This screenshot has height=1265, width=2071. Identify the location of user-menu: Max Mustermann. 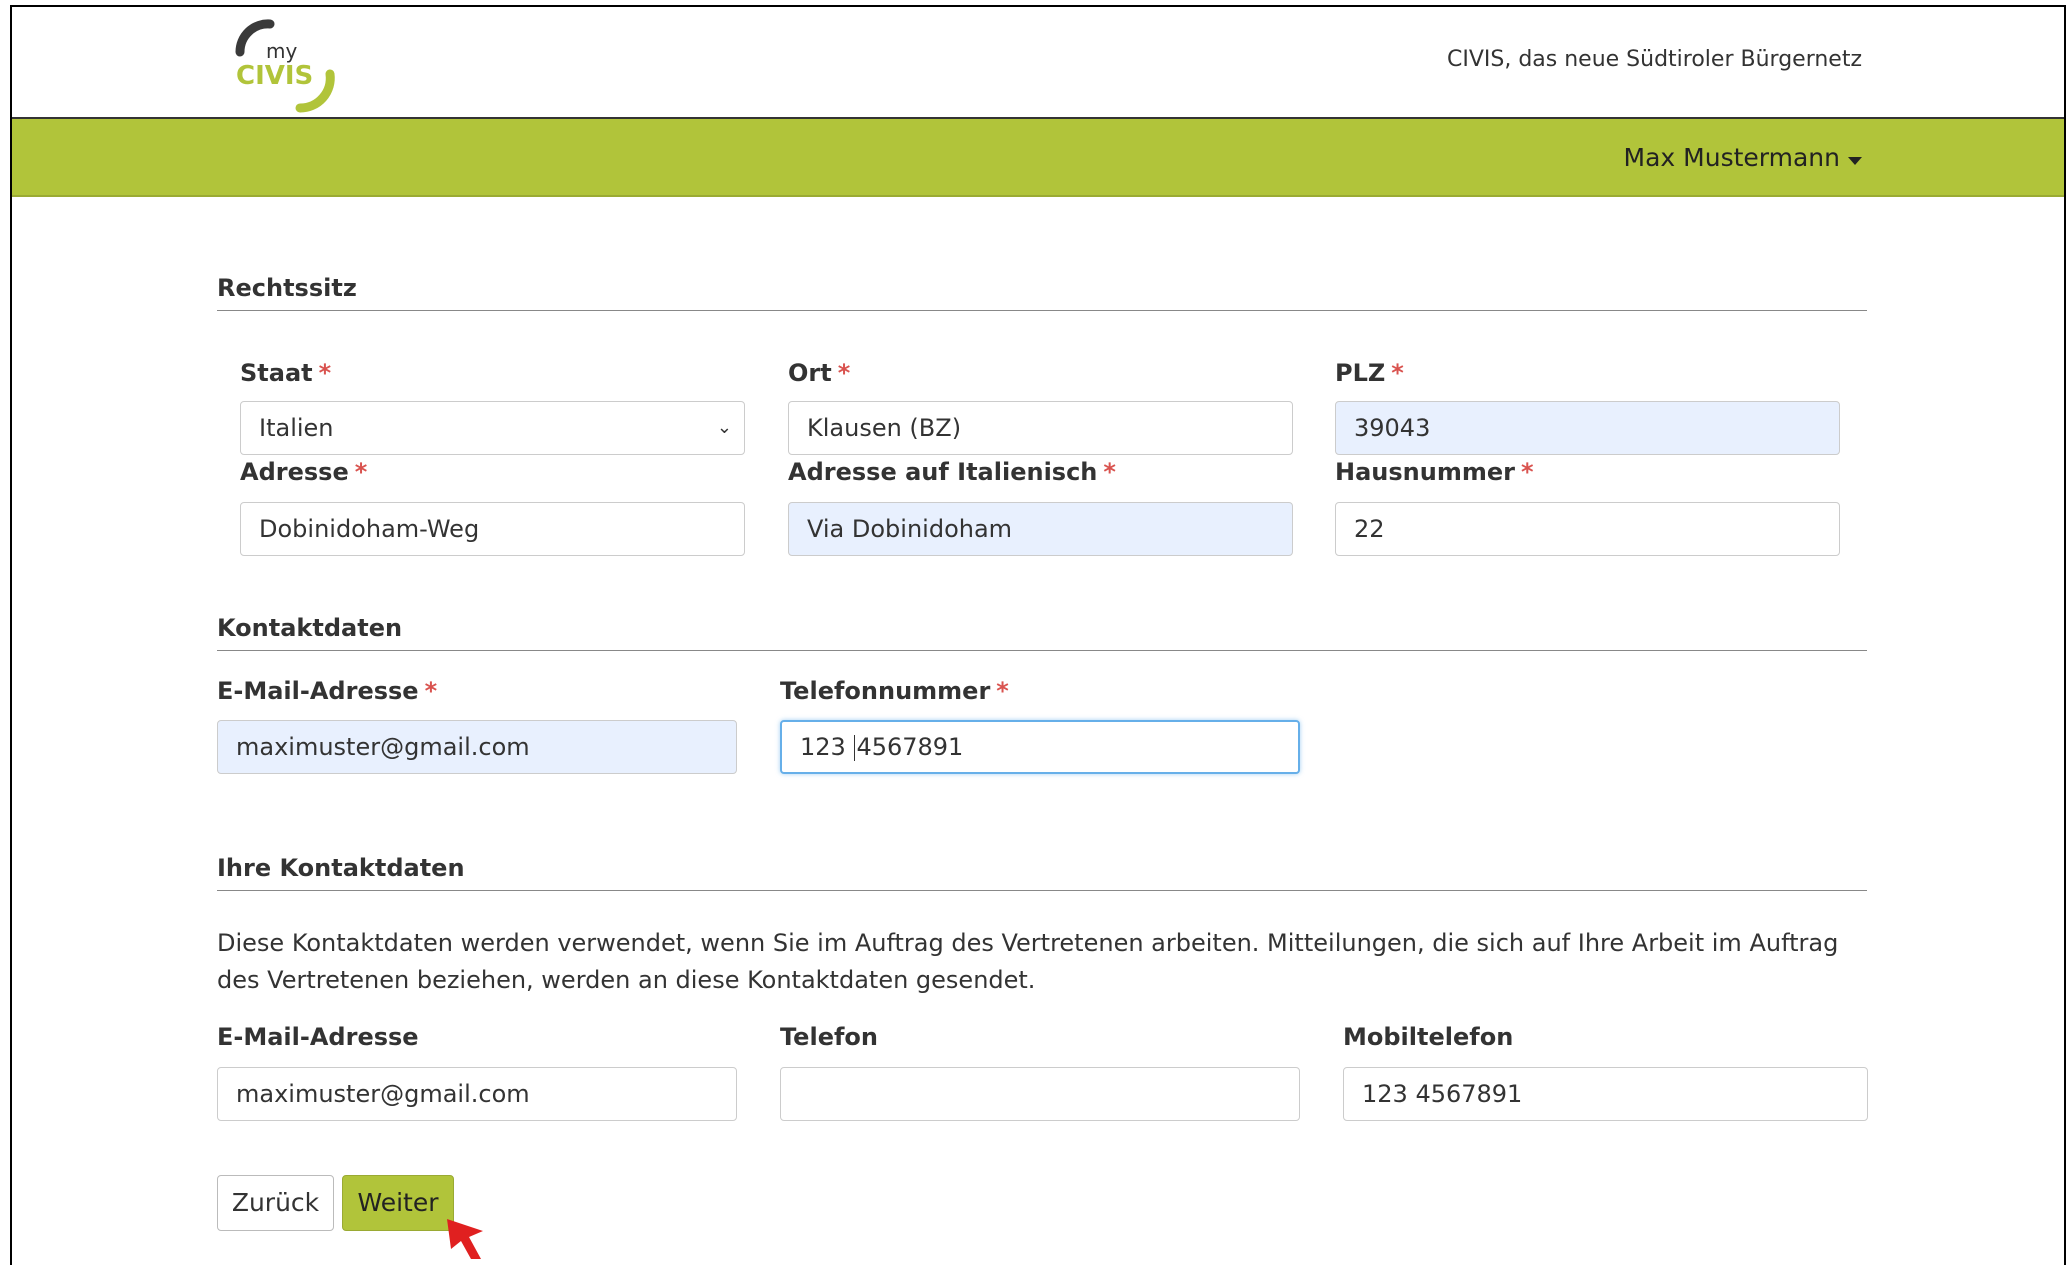
(1743, 157).